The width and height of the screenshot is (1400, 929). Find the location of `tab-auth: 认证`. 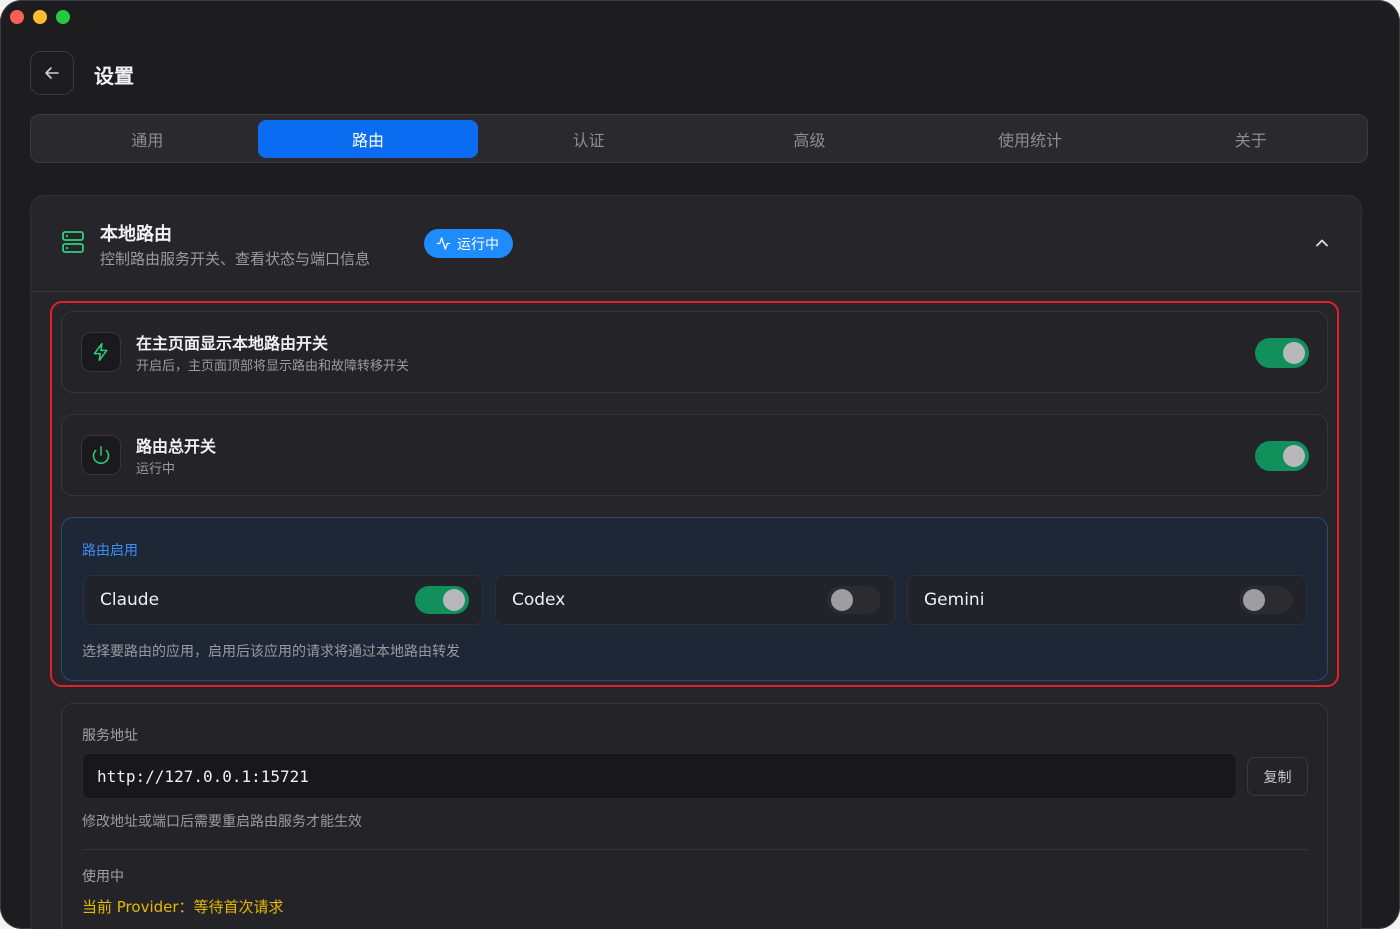

tab-auth: 认证 is located at coordinates (588, 139).